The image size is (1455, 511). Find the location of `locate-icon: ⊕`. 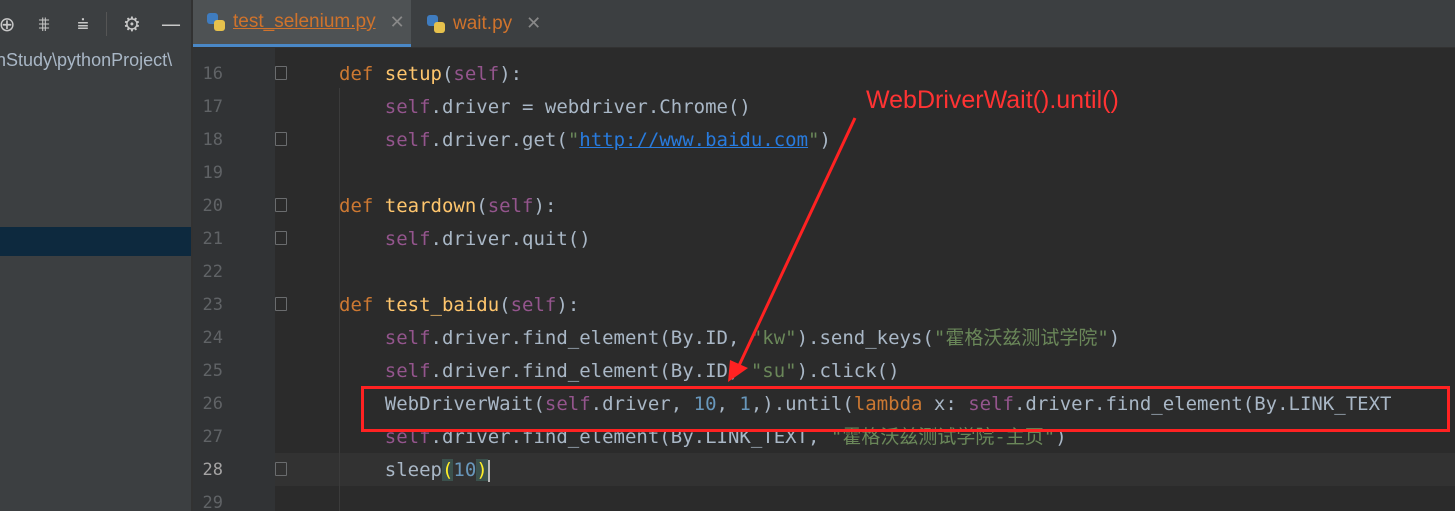

locate-icon: ⊕ is located at coordinates (9, 24).